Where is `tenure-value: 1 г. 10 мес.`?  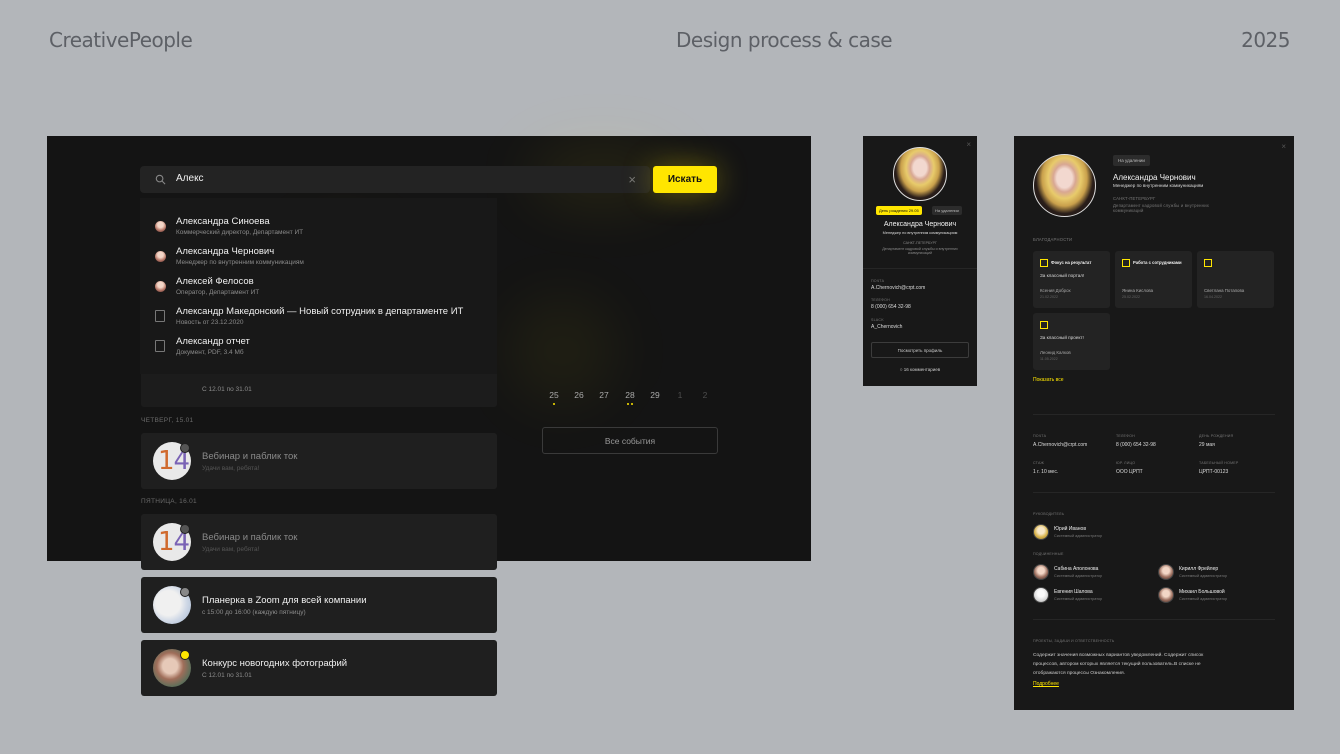 tenure-value: 1 г. 10 мес. is located at coordinates (1046, 472).